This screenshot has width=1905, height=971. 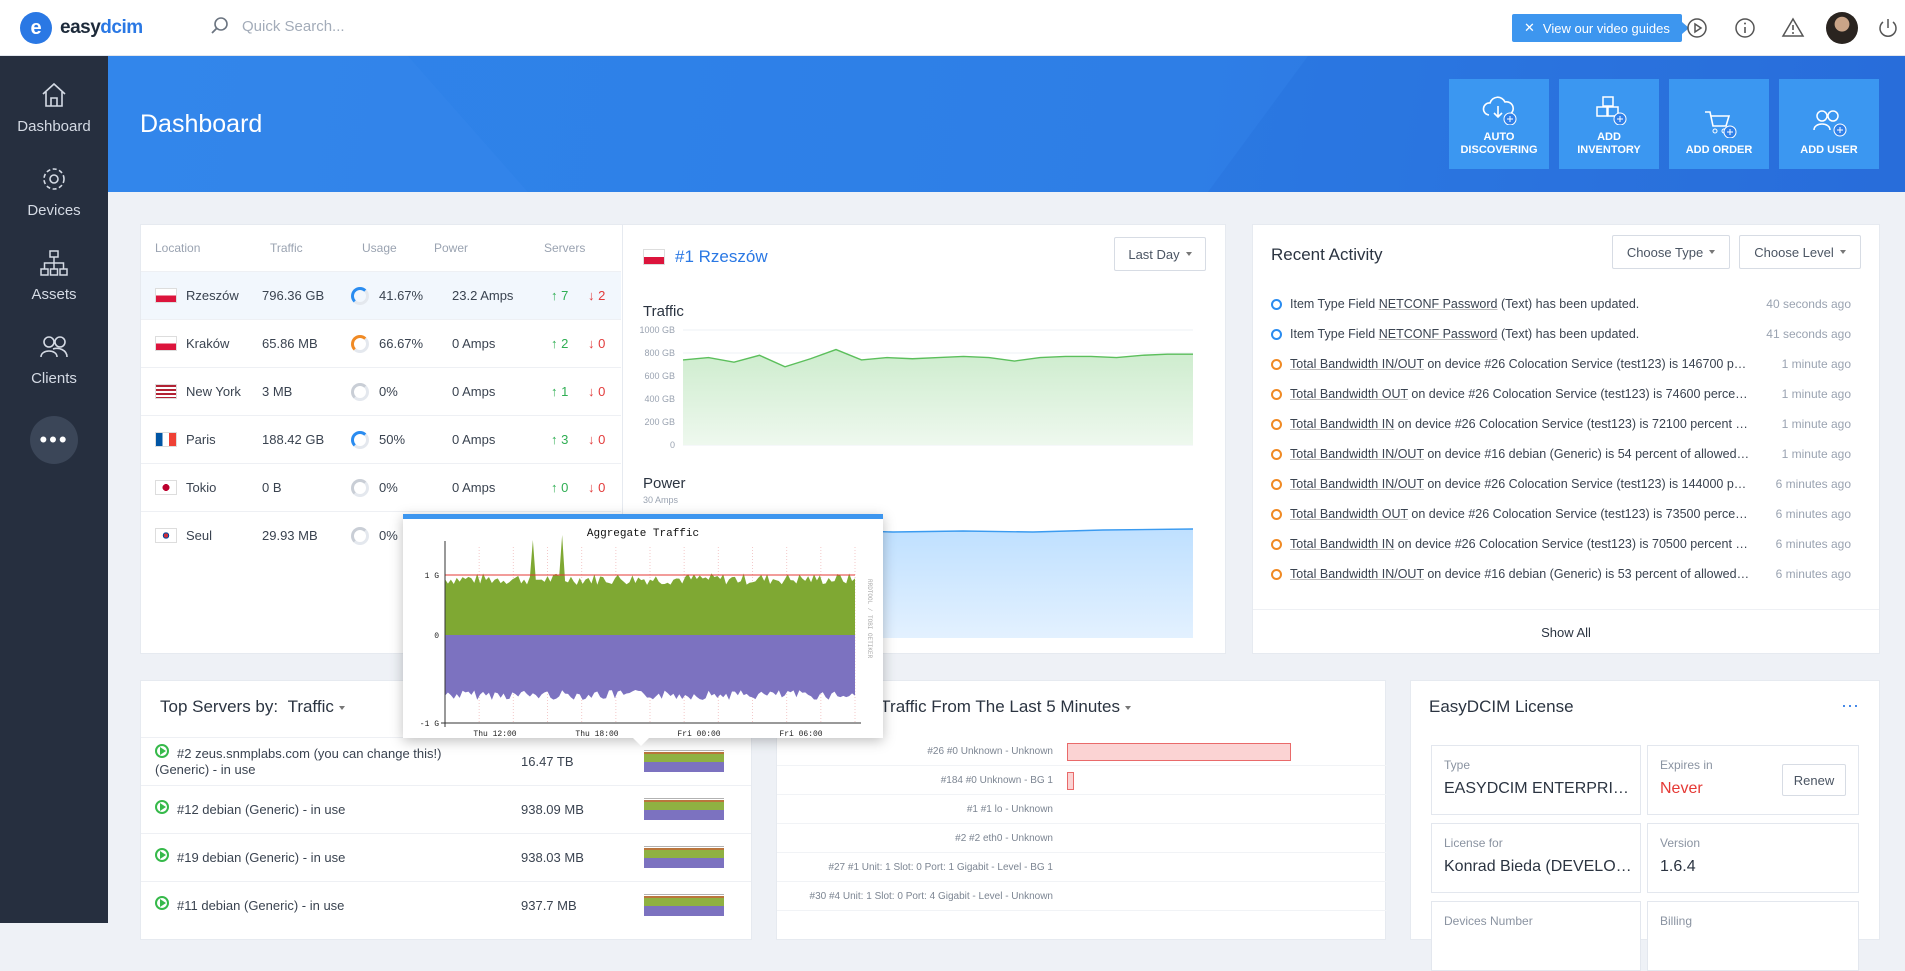 What do you see at coordinates (1082, 751) in the screenshot?
I see `port-row: #26 #0 Unknown - Unknown` at bounding box center [1082, 751].